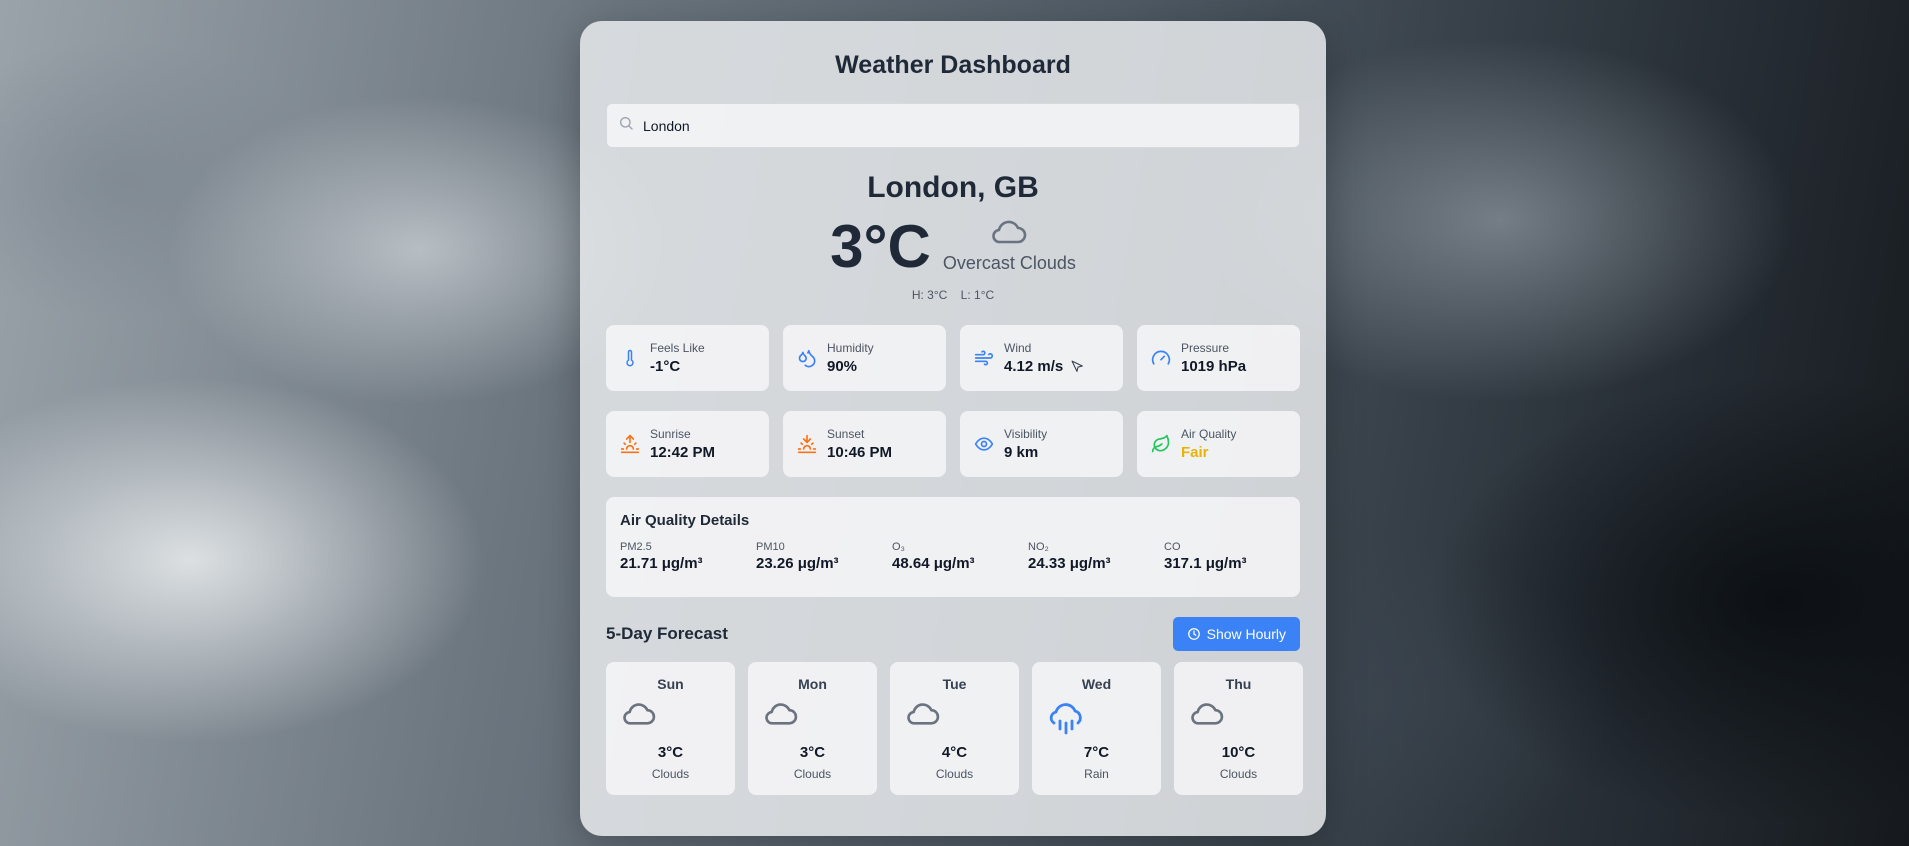 The height and width of the screenshot is (846, 1909). What do you see at coordinates (1066, 720) in the screenshot?
I see `cloud-rain-icon` at bounding box center [1066, 720].